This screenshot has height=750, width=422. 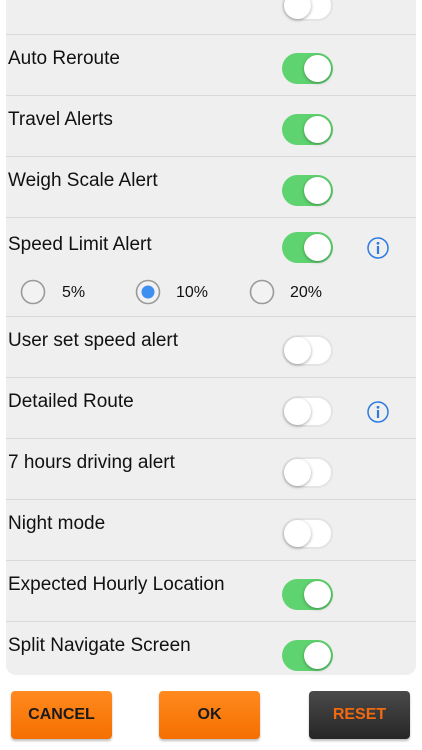 What do you see at coordinates (211, 187) in the screenshot?
I see `settings-row-weigh-scale-alert: Weigh Scale Alert` at bounding box center [211, 187].